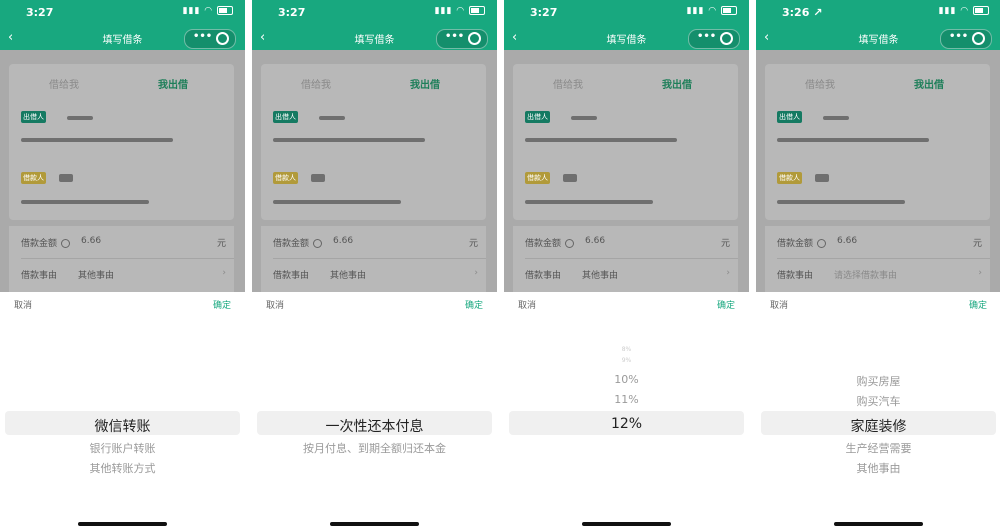 The image size is (1000, 531). What do you see at coordinates (626, 399) in the screenshot?
I see `picker-option: 11%` at bounding box center [626, 399].